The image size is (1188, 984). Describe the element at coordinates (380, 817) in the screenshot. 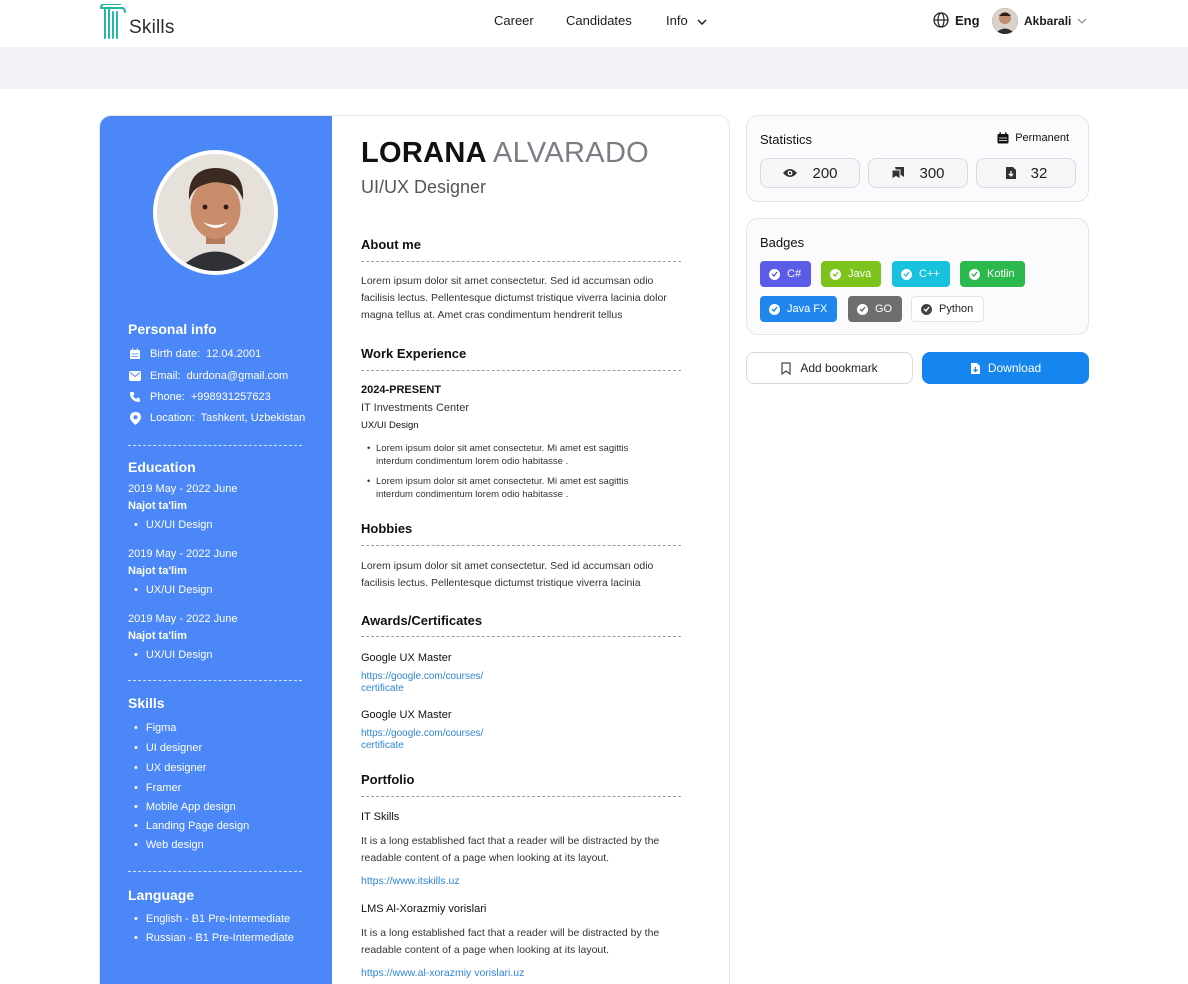

I see `portfolio-name: IT Skills` at that location.